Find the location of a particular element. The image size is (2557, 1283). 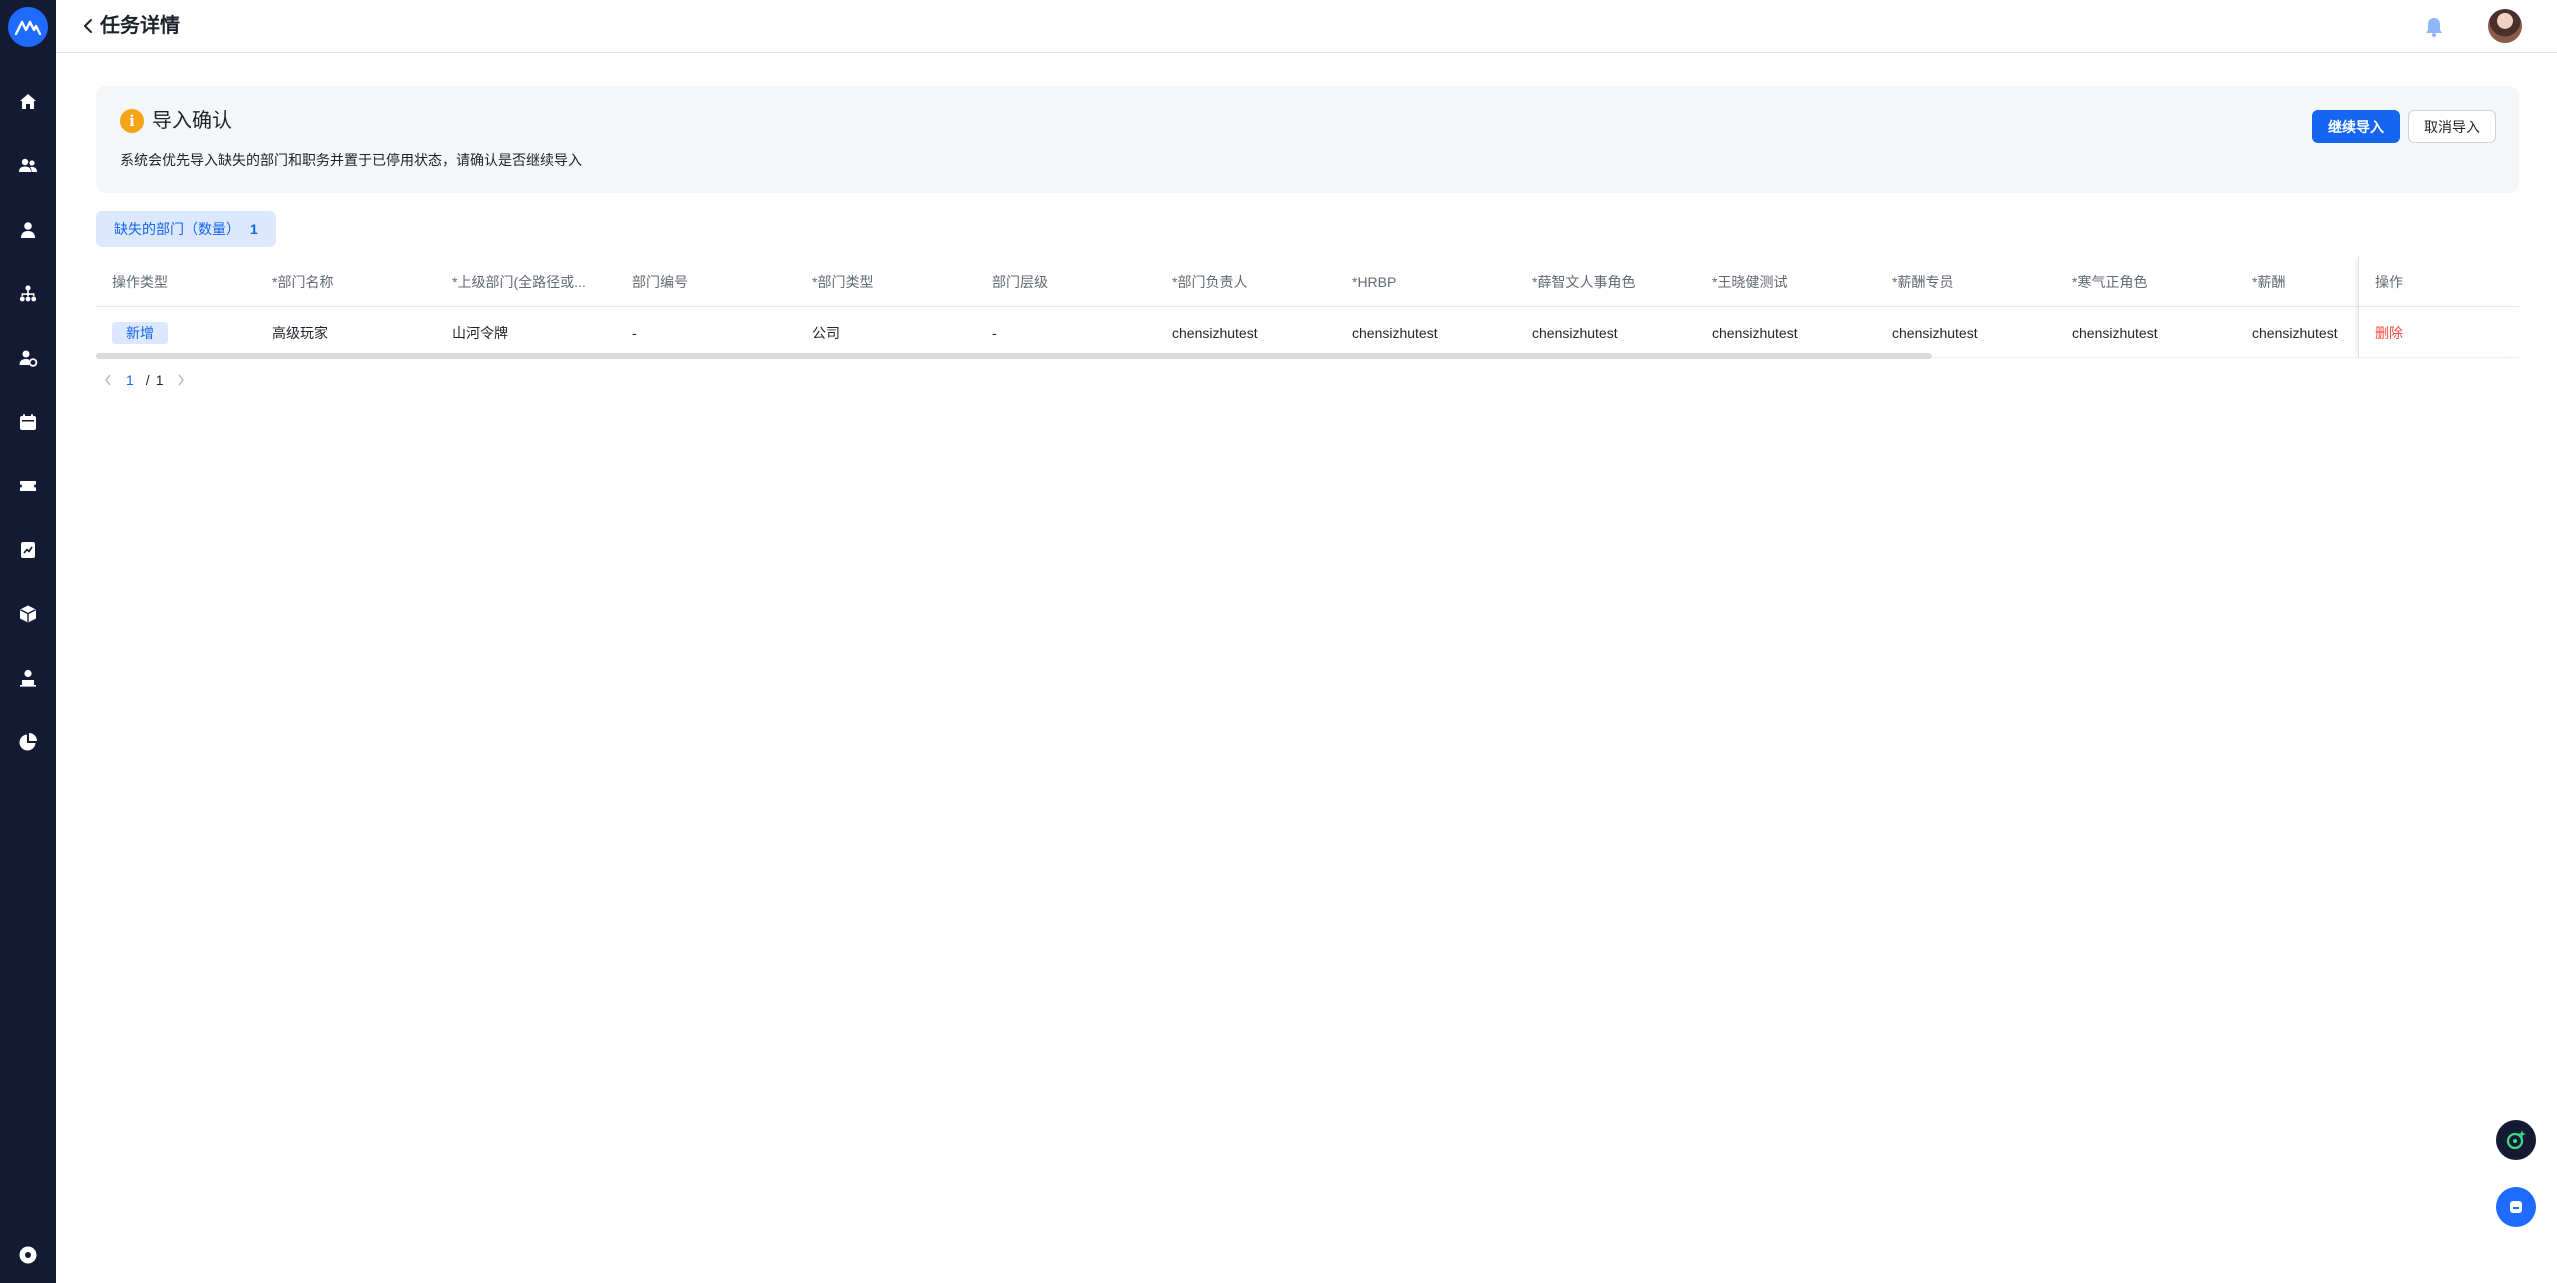

ai-assistant-icon is located at coordinates (2516, 1140).